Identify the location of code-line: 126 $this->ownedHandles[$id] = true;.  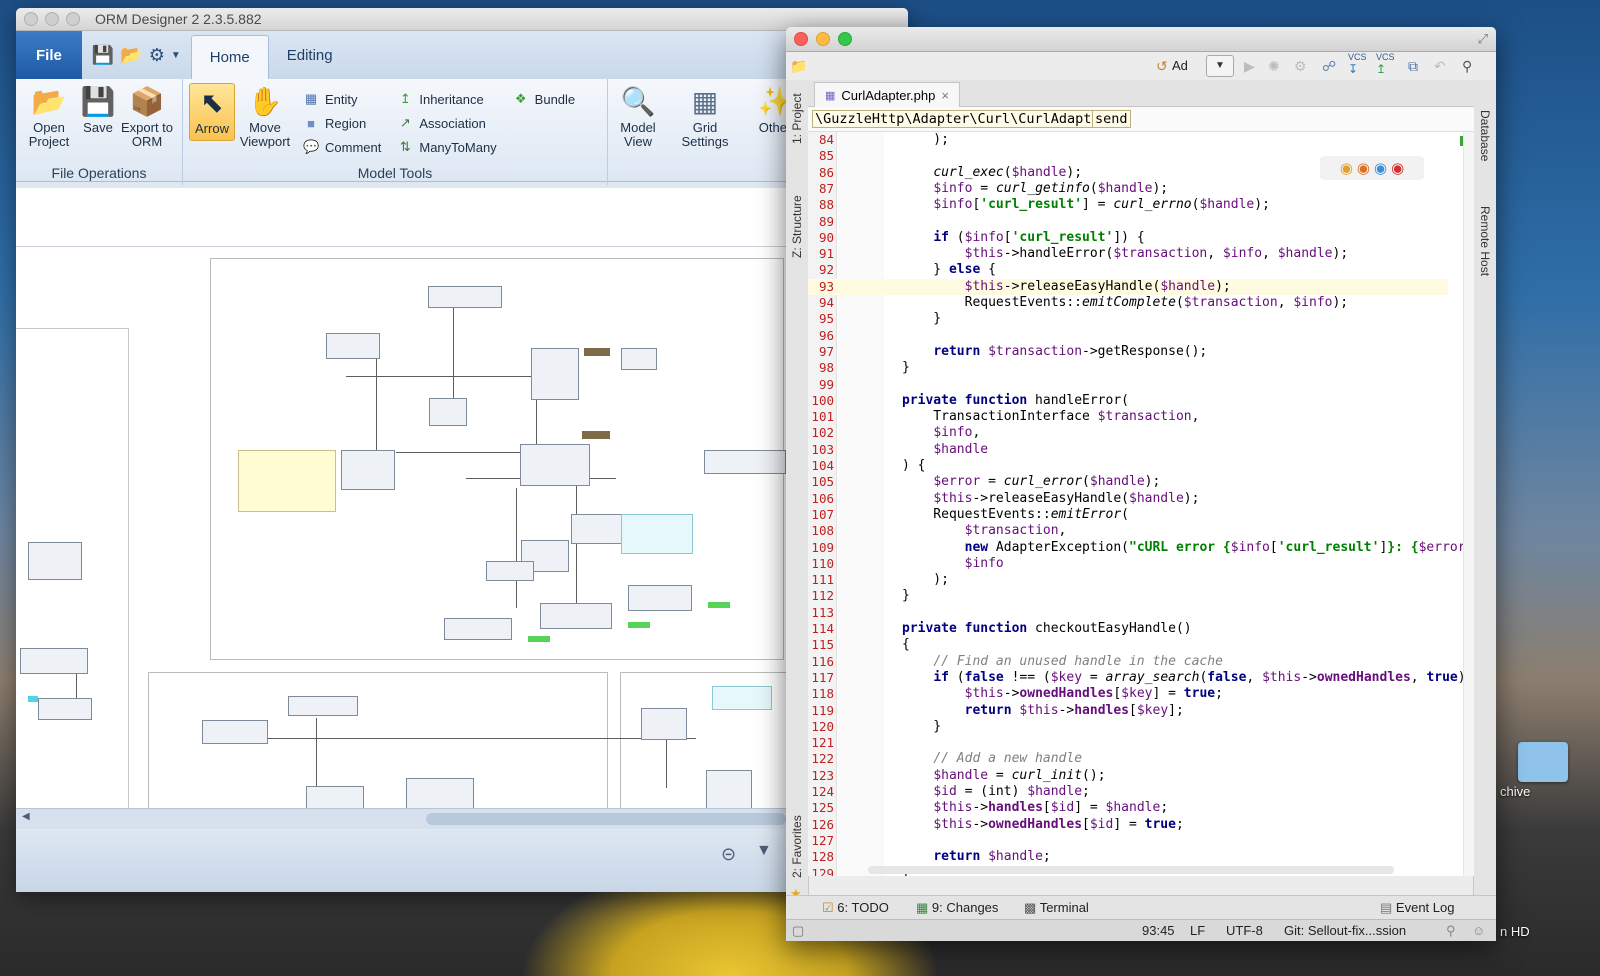
(1128, 825).